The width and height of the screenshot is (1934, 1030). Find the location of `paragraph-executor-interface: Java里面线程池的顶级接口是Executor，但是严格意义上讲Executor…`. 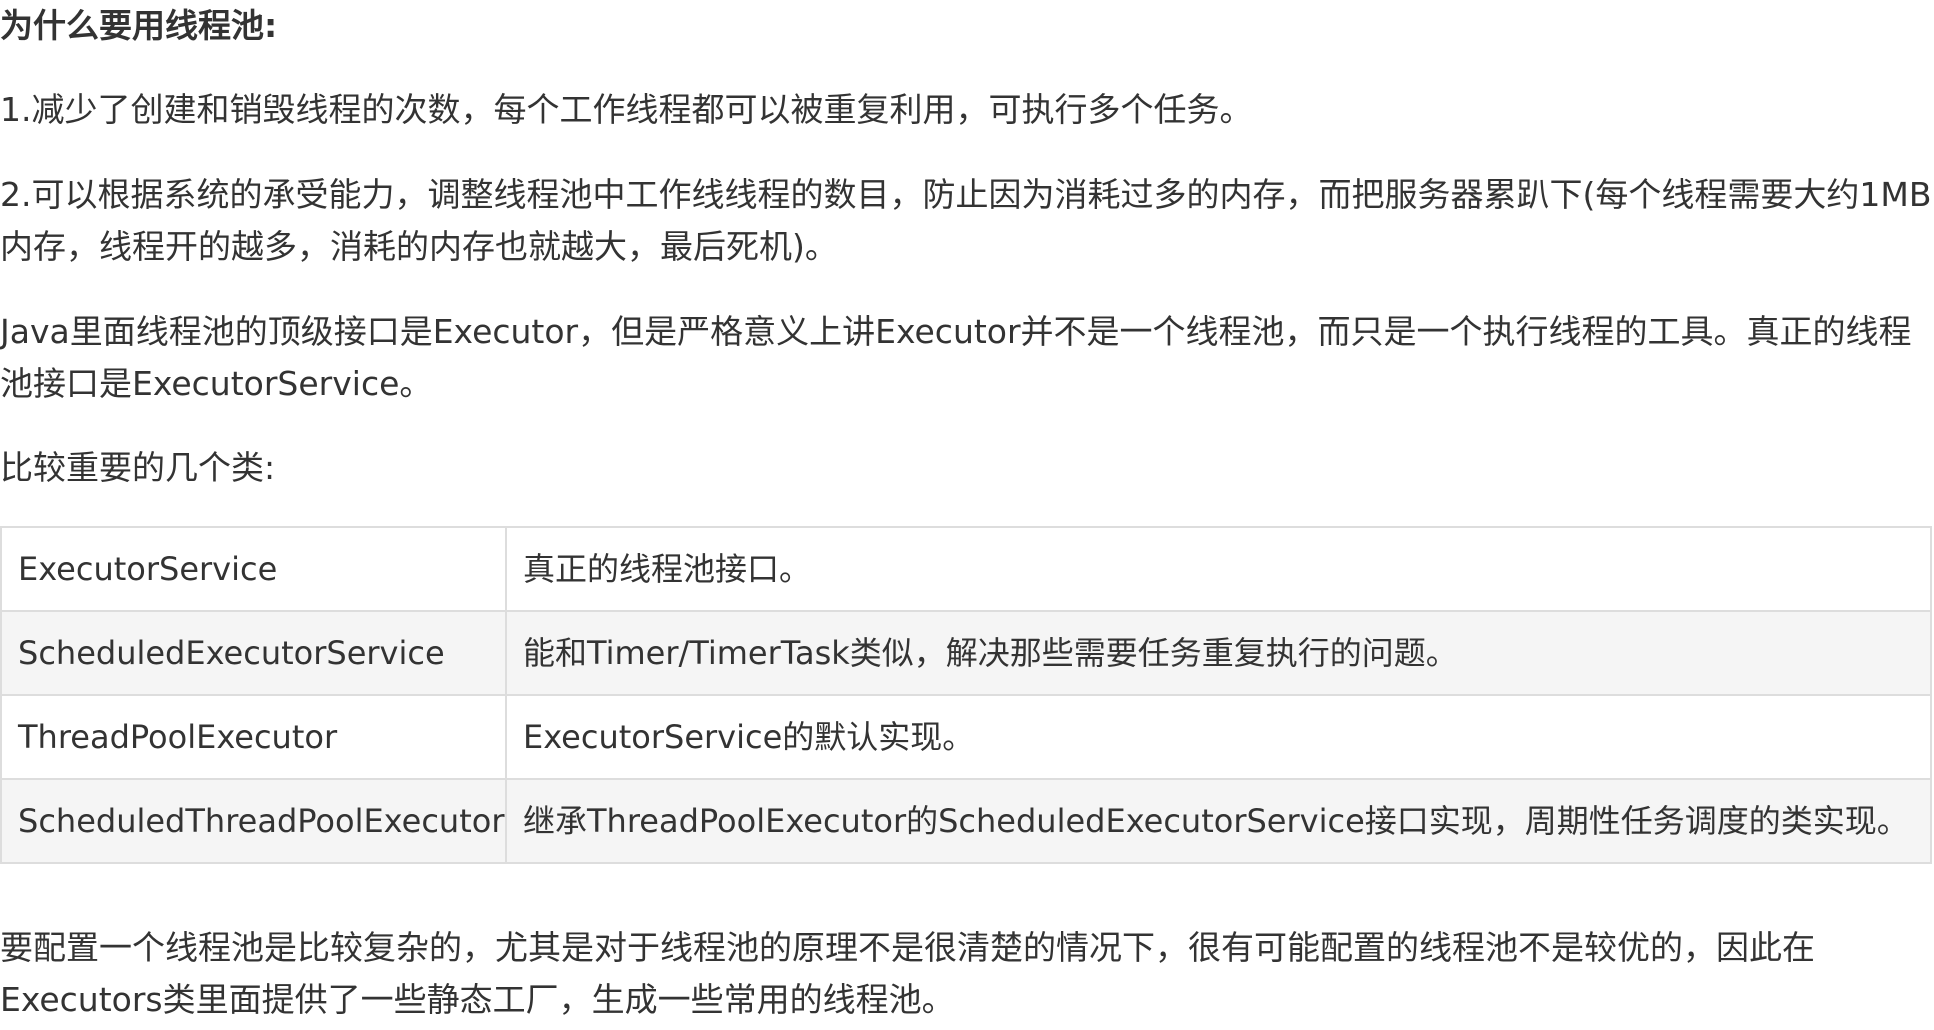

paragraph-executor-interface: Java里面线程池的顶级接口是Executor，但是严格意义上讲Executor… is located at coordinates (956, 357).